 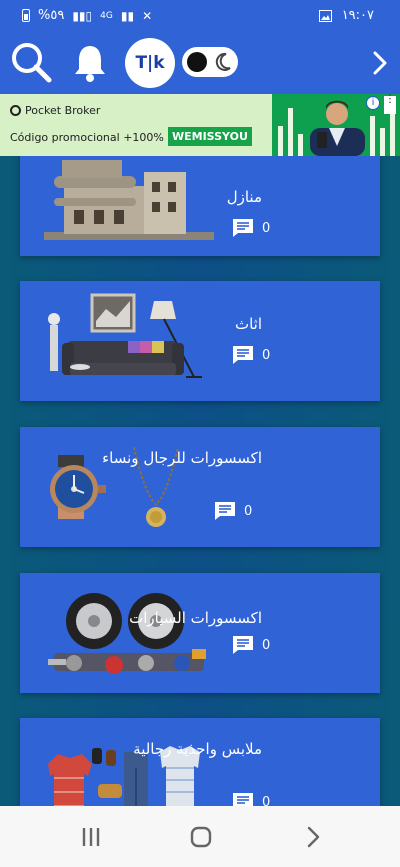 What do you see at coordinates (380, 63) in the screenshot?
I see `chevron-right-icon` at bounding box center [380, 63].